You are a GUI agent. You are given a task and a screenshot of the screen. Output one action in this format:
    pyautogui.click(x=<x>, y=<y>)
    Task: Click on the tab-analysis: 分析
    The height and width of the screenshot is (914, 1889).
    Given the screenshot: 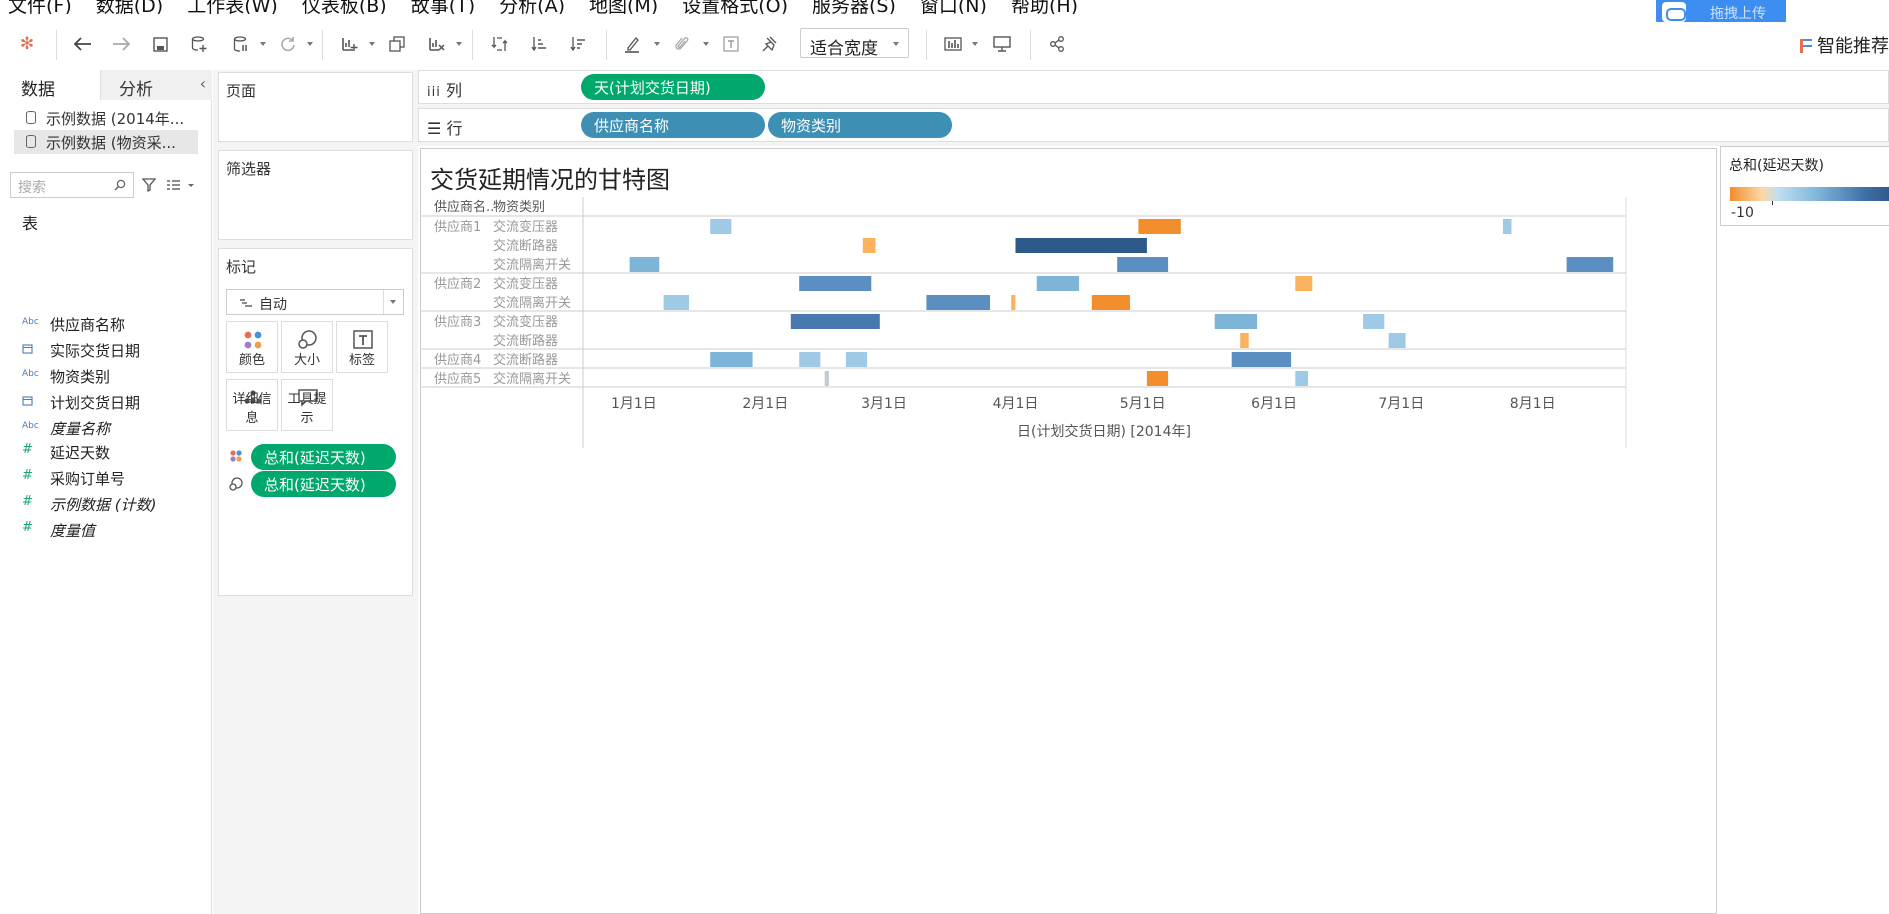 What is the action you would take?
    pyautogui.click(x=156, y=85)
    